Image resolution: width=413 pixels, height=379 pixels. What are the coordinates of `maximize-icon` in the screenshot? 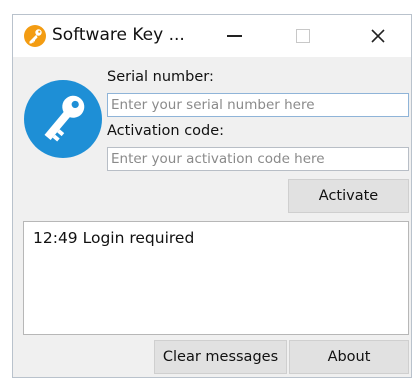 It's located at (303, 36).